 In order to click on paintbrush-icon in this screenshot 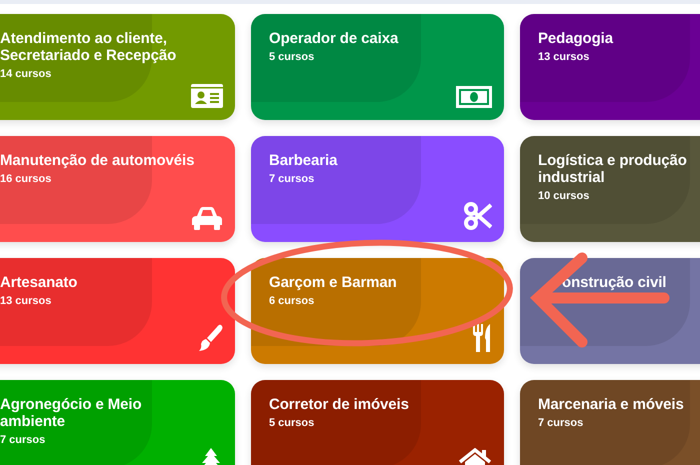, I will do `click(210, 338)`.